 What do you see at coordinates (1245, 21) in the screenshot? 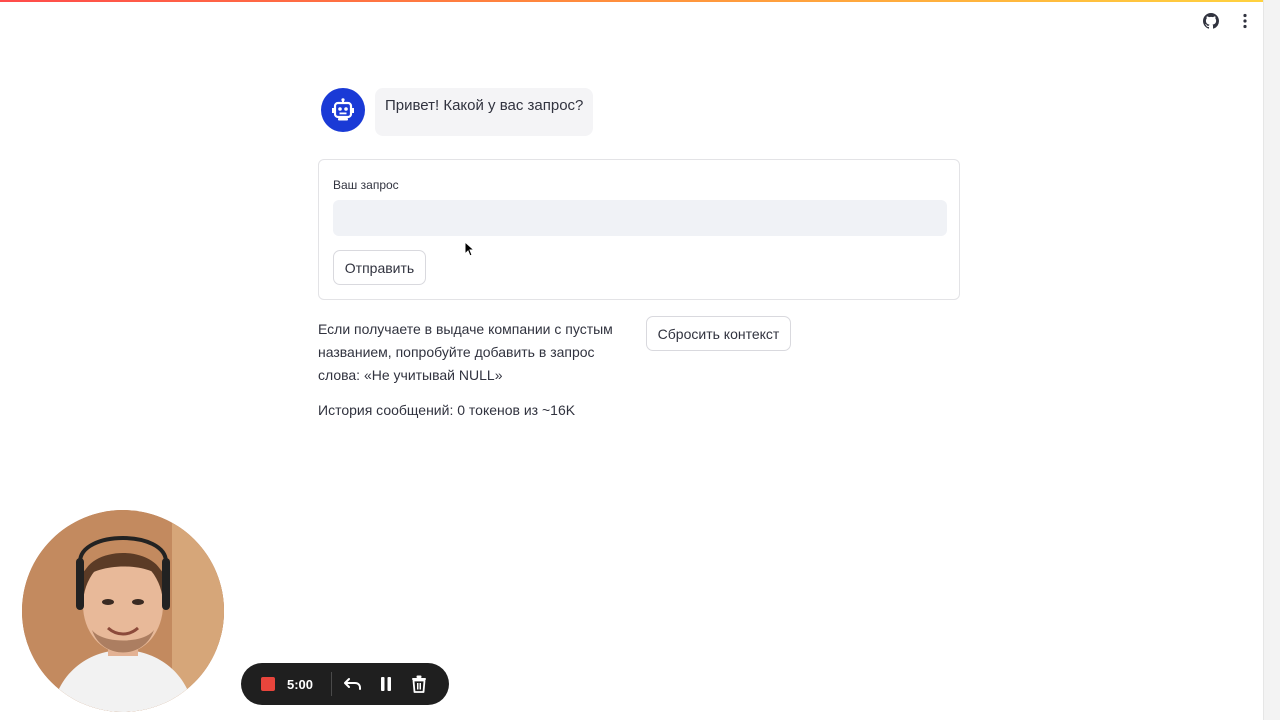
I see `kebab-menu-icon` at bounding box center [1245, 21].